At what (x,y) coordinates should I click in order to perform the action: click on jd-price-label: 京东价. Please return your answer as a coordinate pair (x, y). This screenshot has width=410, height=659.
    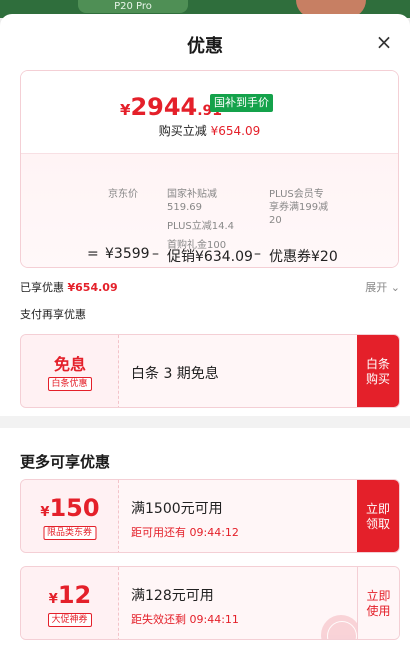
    Looking at the image, I should click on (123, 194).